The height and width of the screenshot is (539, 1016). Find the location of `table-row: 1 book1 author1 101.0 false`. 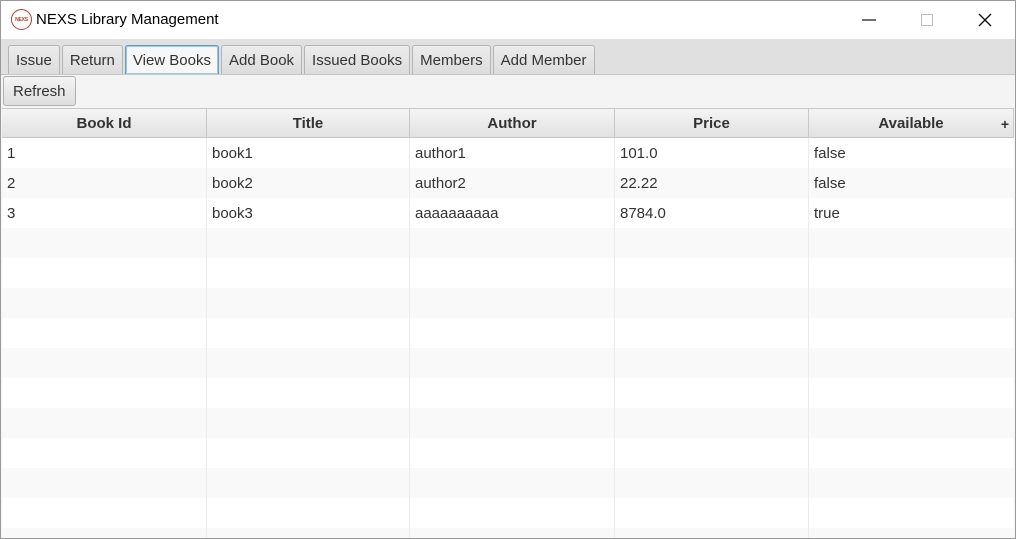

table-row: 1 book1 author1 101.0 false is located at coordinates (508, 153).